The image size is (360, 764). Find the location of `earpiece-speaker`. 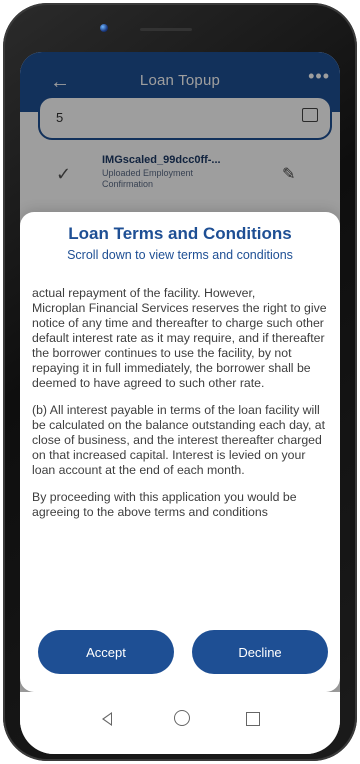

earpiece-speaker is located at coordinates (166, 29).